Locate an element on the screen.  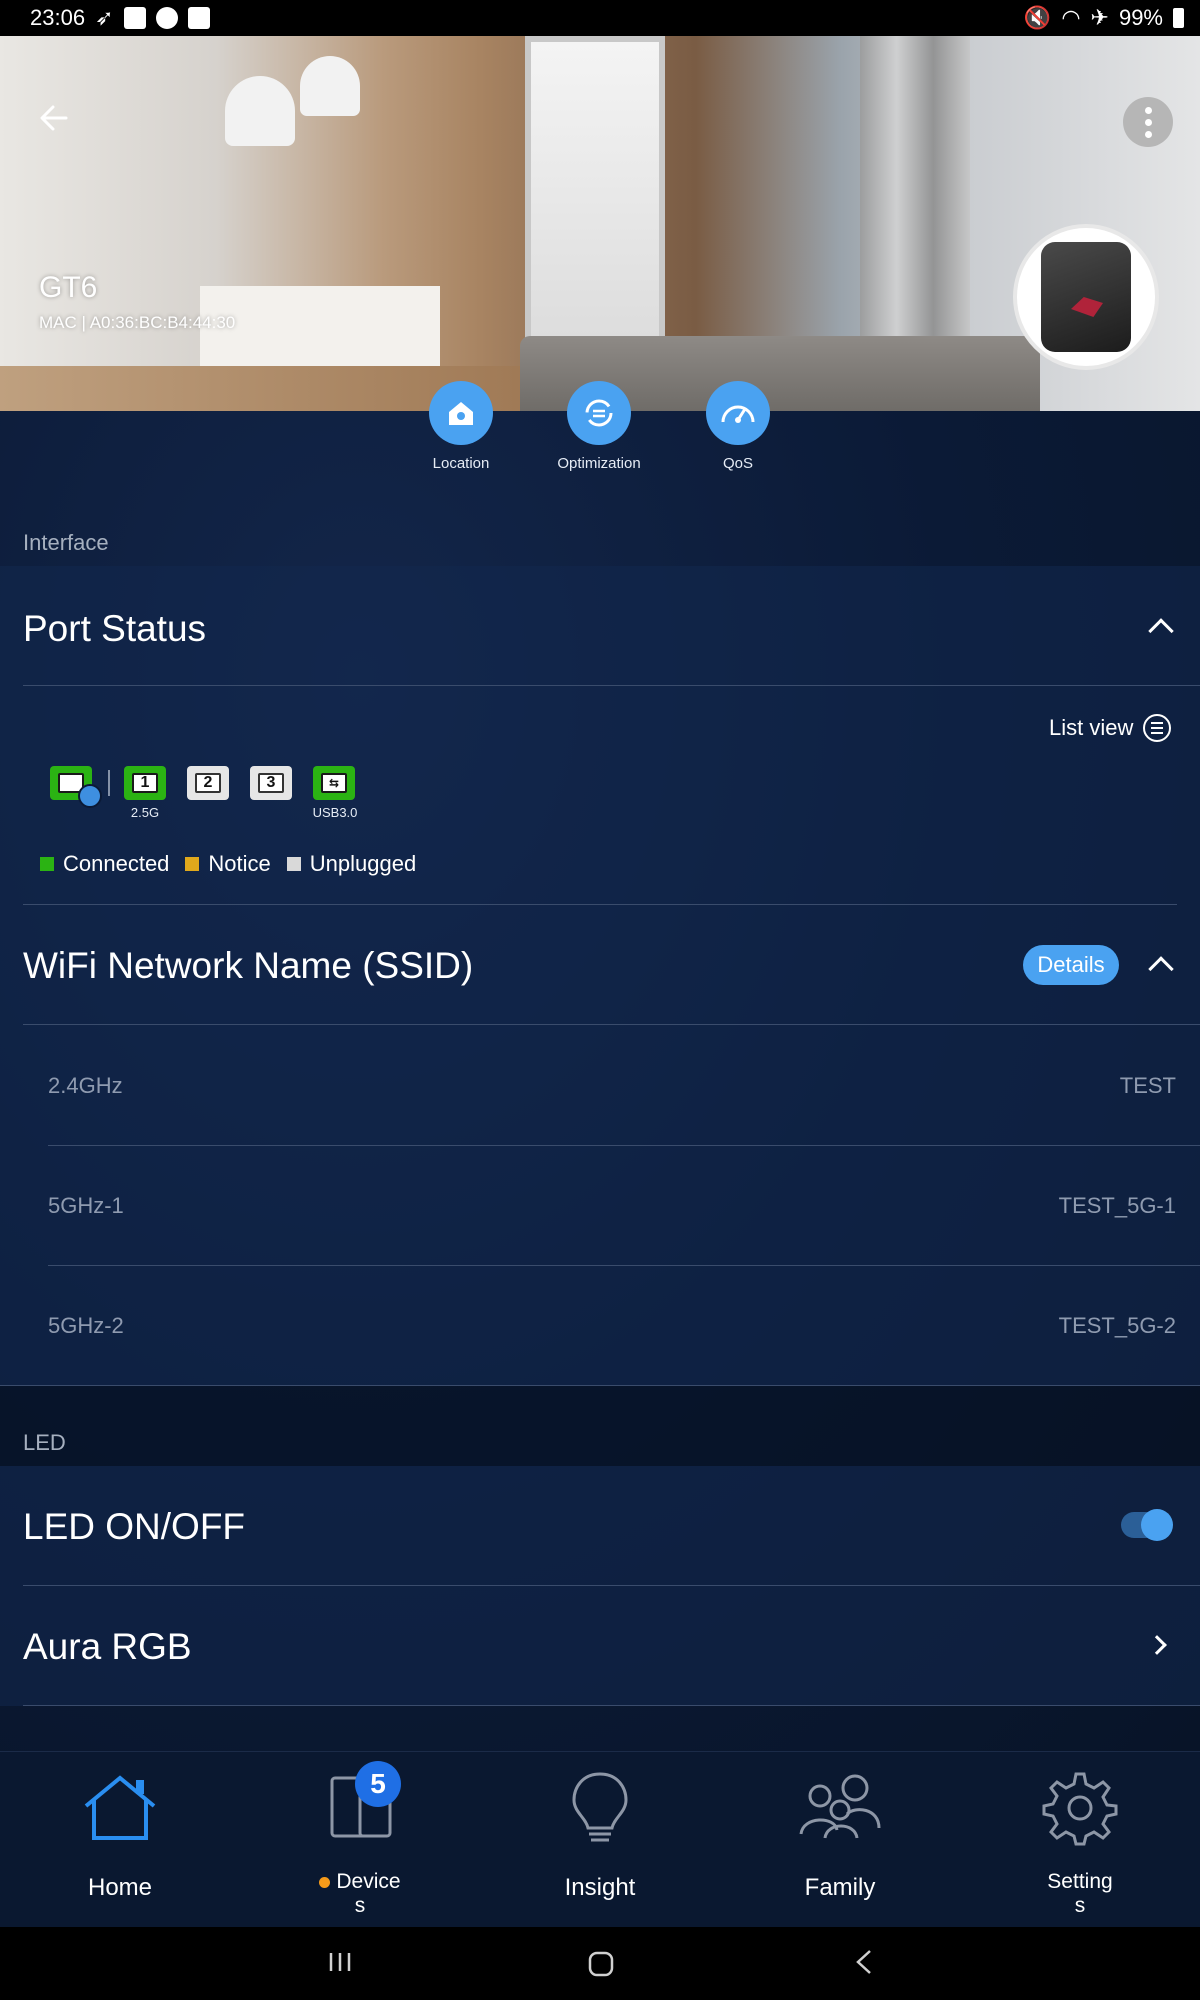
back-button is located at coordinates (54, 118).